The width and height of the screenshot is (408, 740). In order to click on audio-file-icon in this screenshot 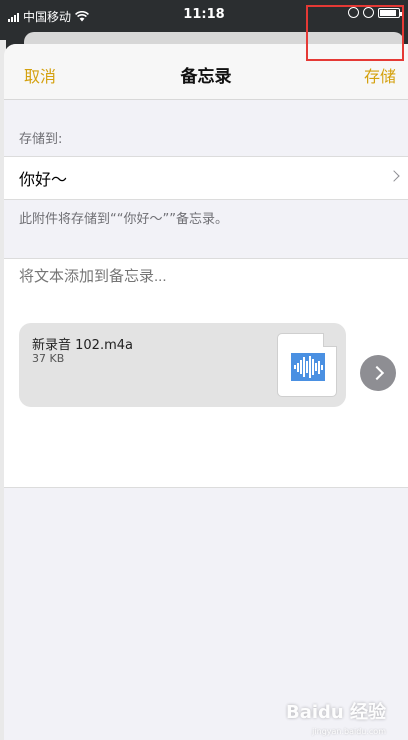, I will do `click(307, 365)`.